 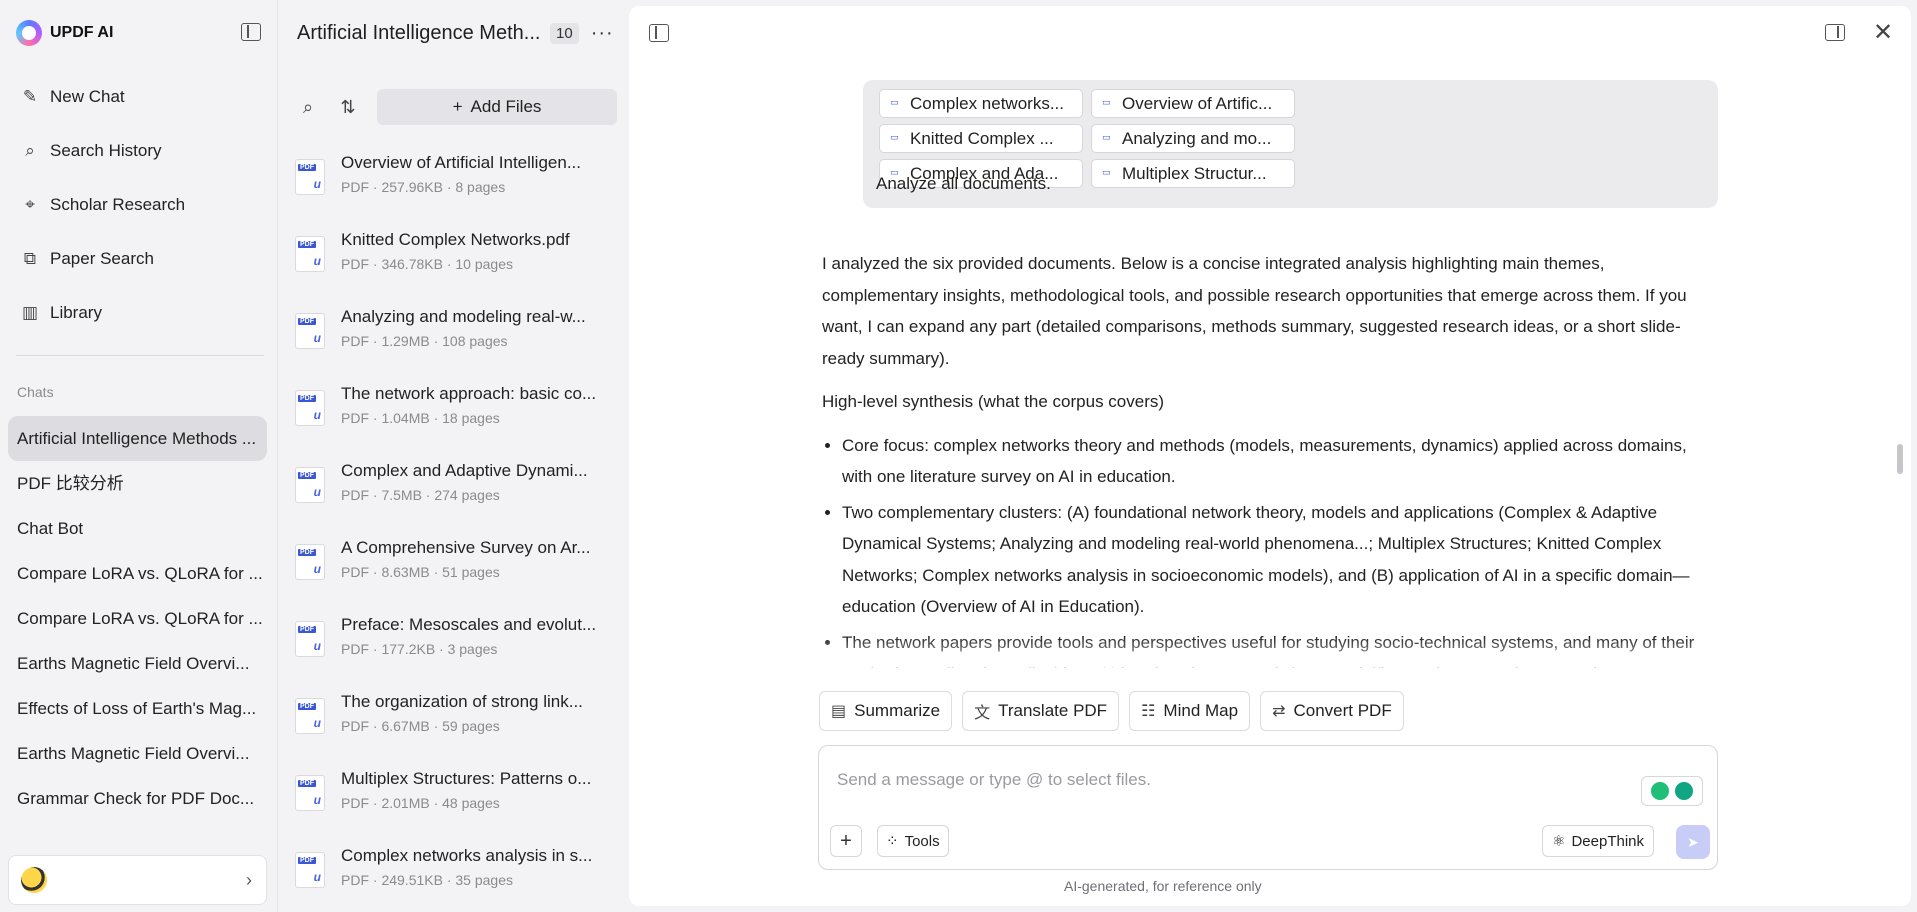 What do you see at coordinates (249, 879) in the screenshot?
I see `chevron-right-icon: ›` at bounding box center [249, 879].